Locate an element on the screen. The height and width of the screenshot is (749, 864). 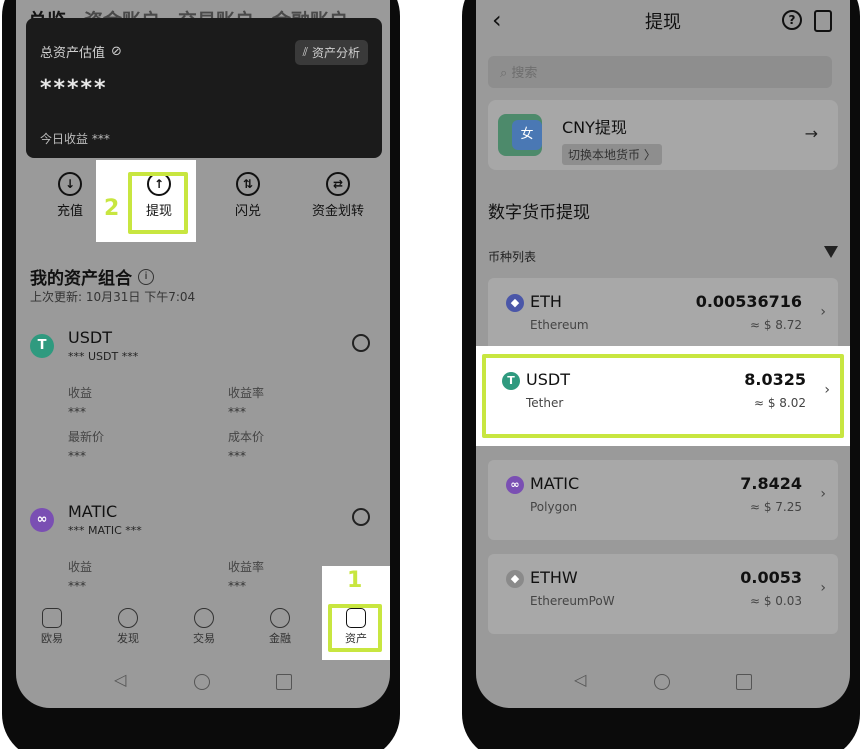
tab-discover: 发现 is located at coordinates (128, 627).